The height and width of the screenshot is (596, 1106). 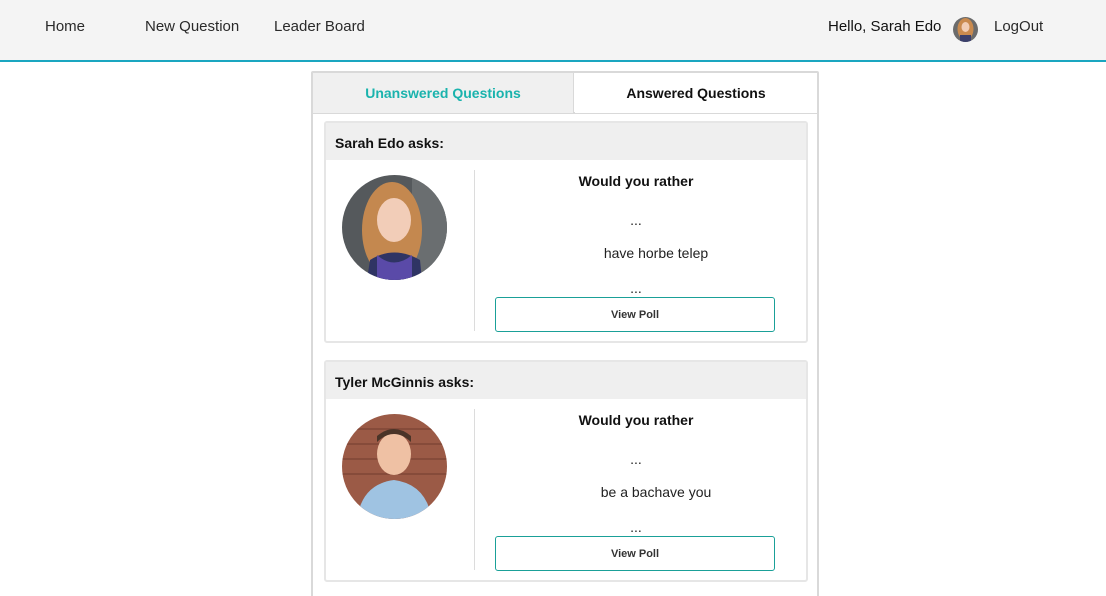 What do you see at coordinates (696, 93) in the screenshot?
I see `tab-answered: Answered Questions` at bounding box center [696, 93].